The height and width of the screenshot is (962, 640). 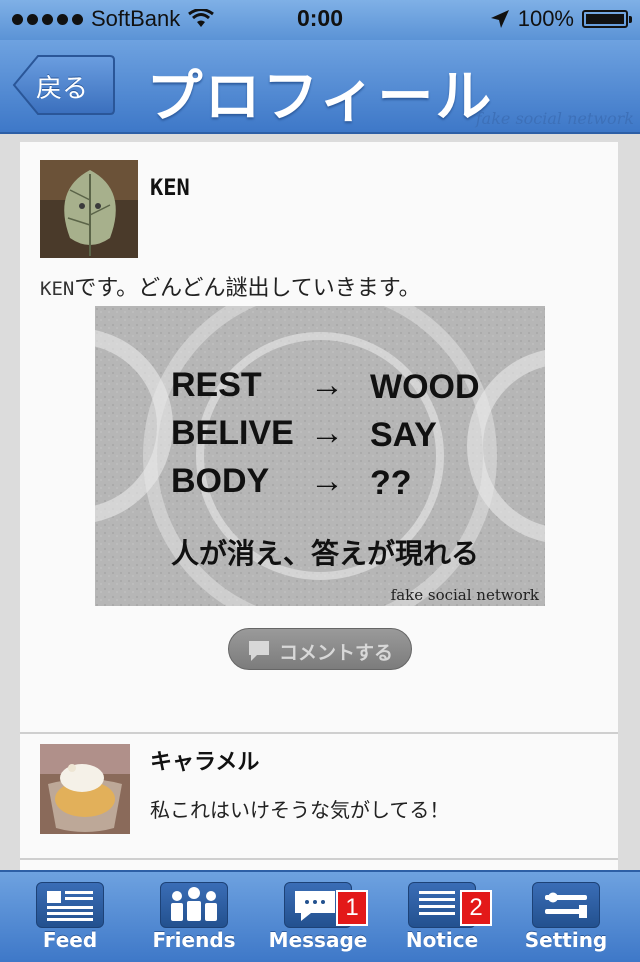 I want to click on leaf-avatar-image, so click(x=89, y=209).